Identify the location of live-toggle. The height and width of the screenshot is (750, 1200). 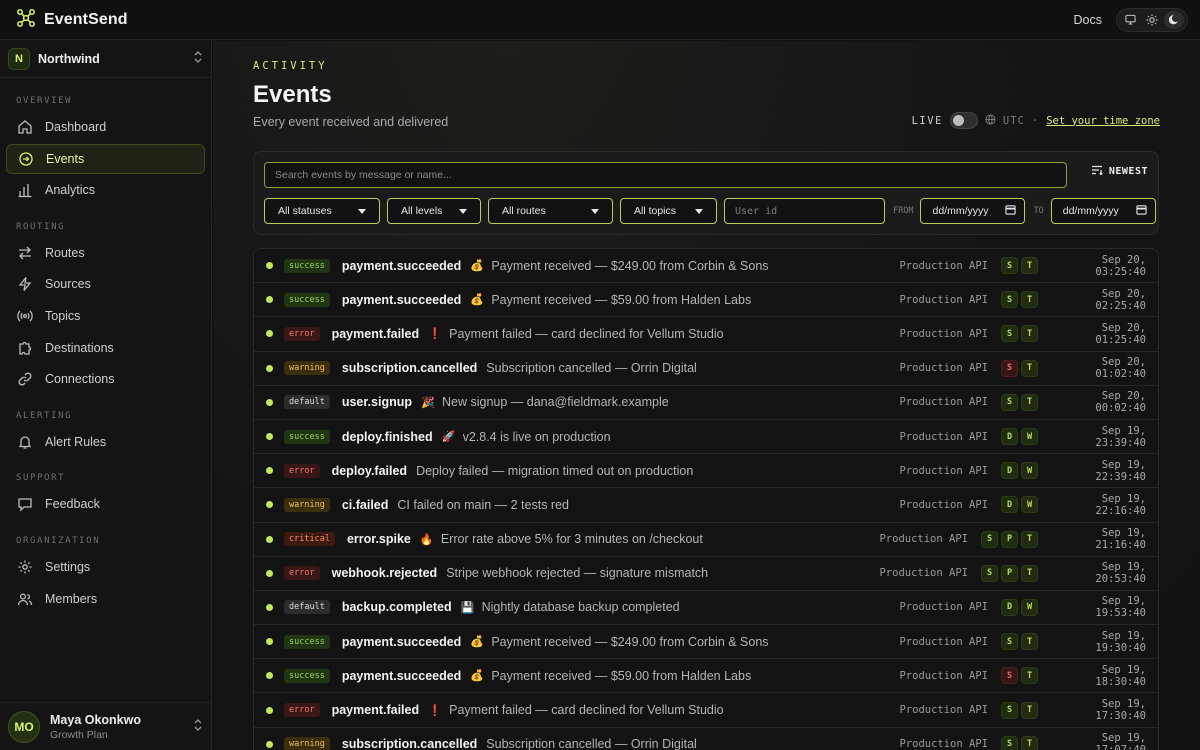
(963, 120).